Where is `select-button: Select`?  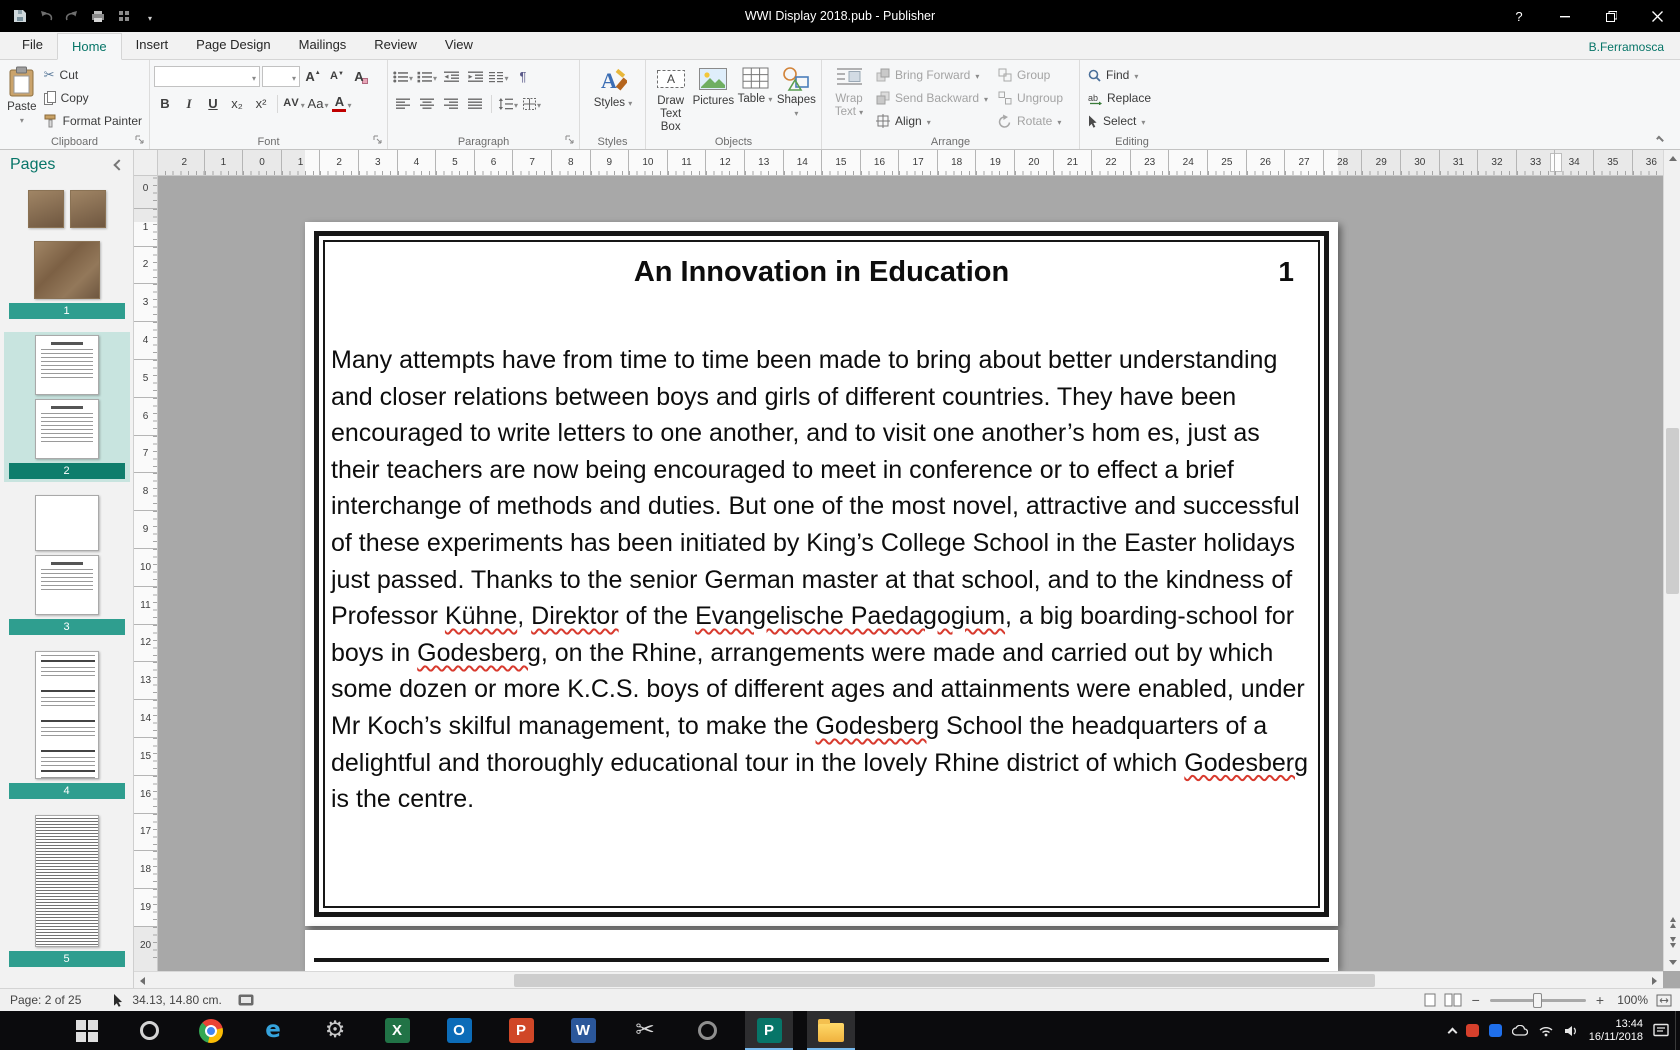 select-button: Select is located at coordinates (1119, 121).